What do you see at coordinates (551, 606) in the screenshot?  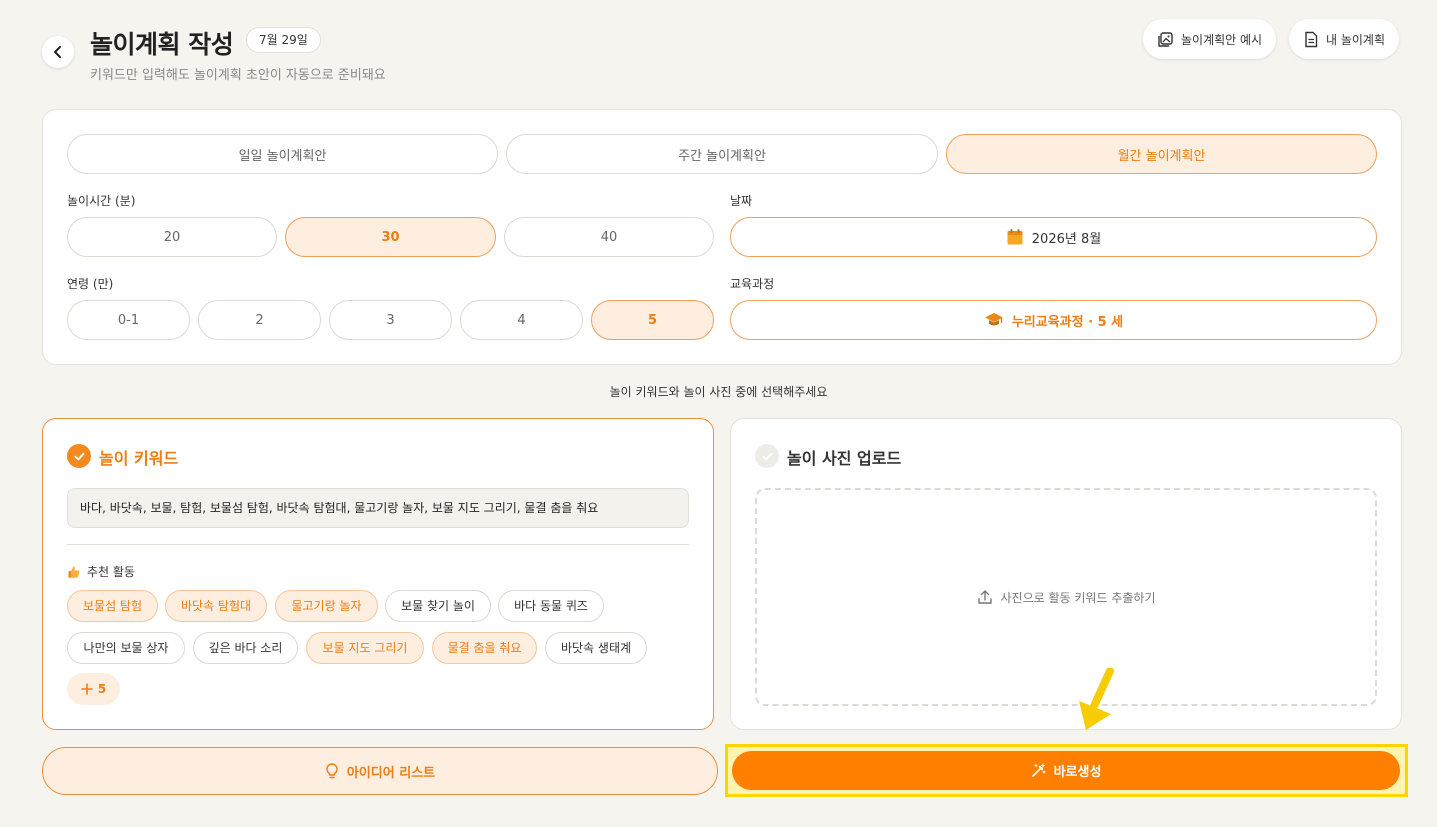 I see `activity-chip: 바다 동물 퀴즈` at bounding box center [551, 606].